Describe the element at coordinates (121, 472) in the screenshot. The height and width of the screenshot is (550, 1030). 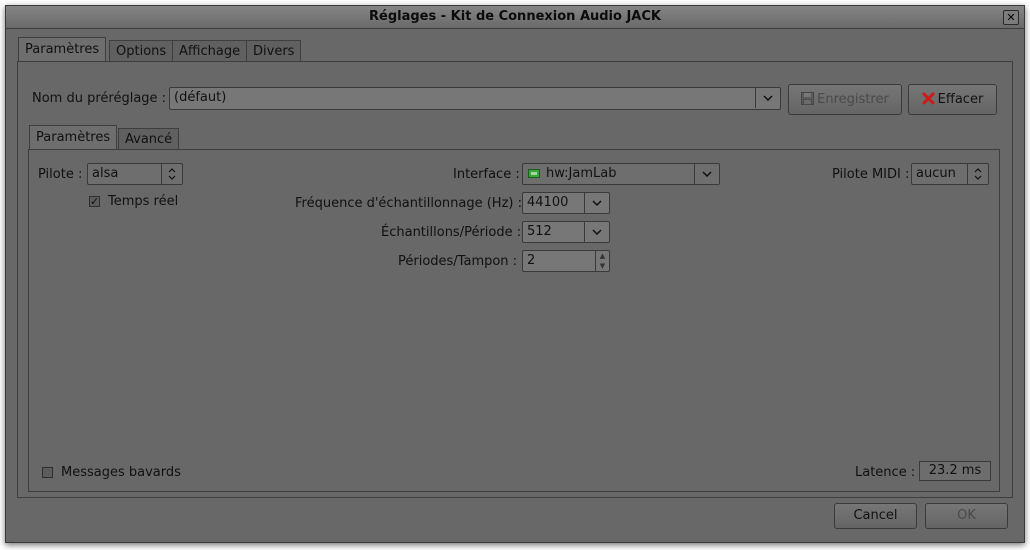
I see `verbose-label: Messages bavards` at that location.